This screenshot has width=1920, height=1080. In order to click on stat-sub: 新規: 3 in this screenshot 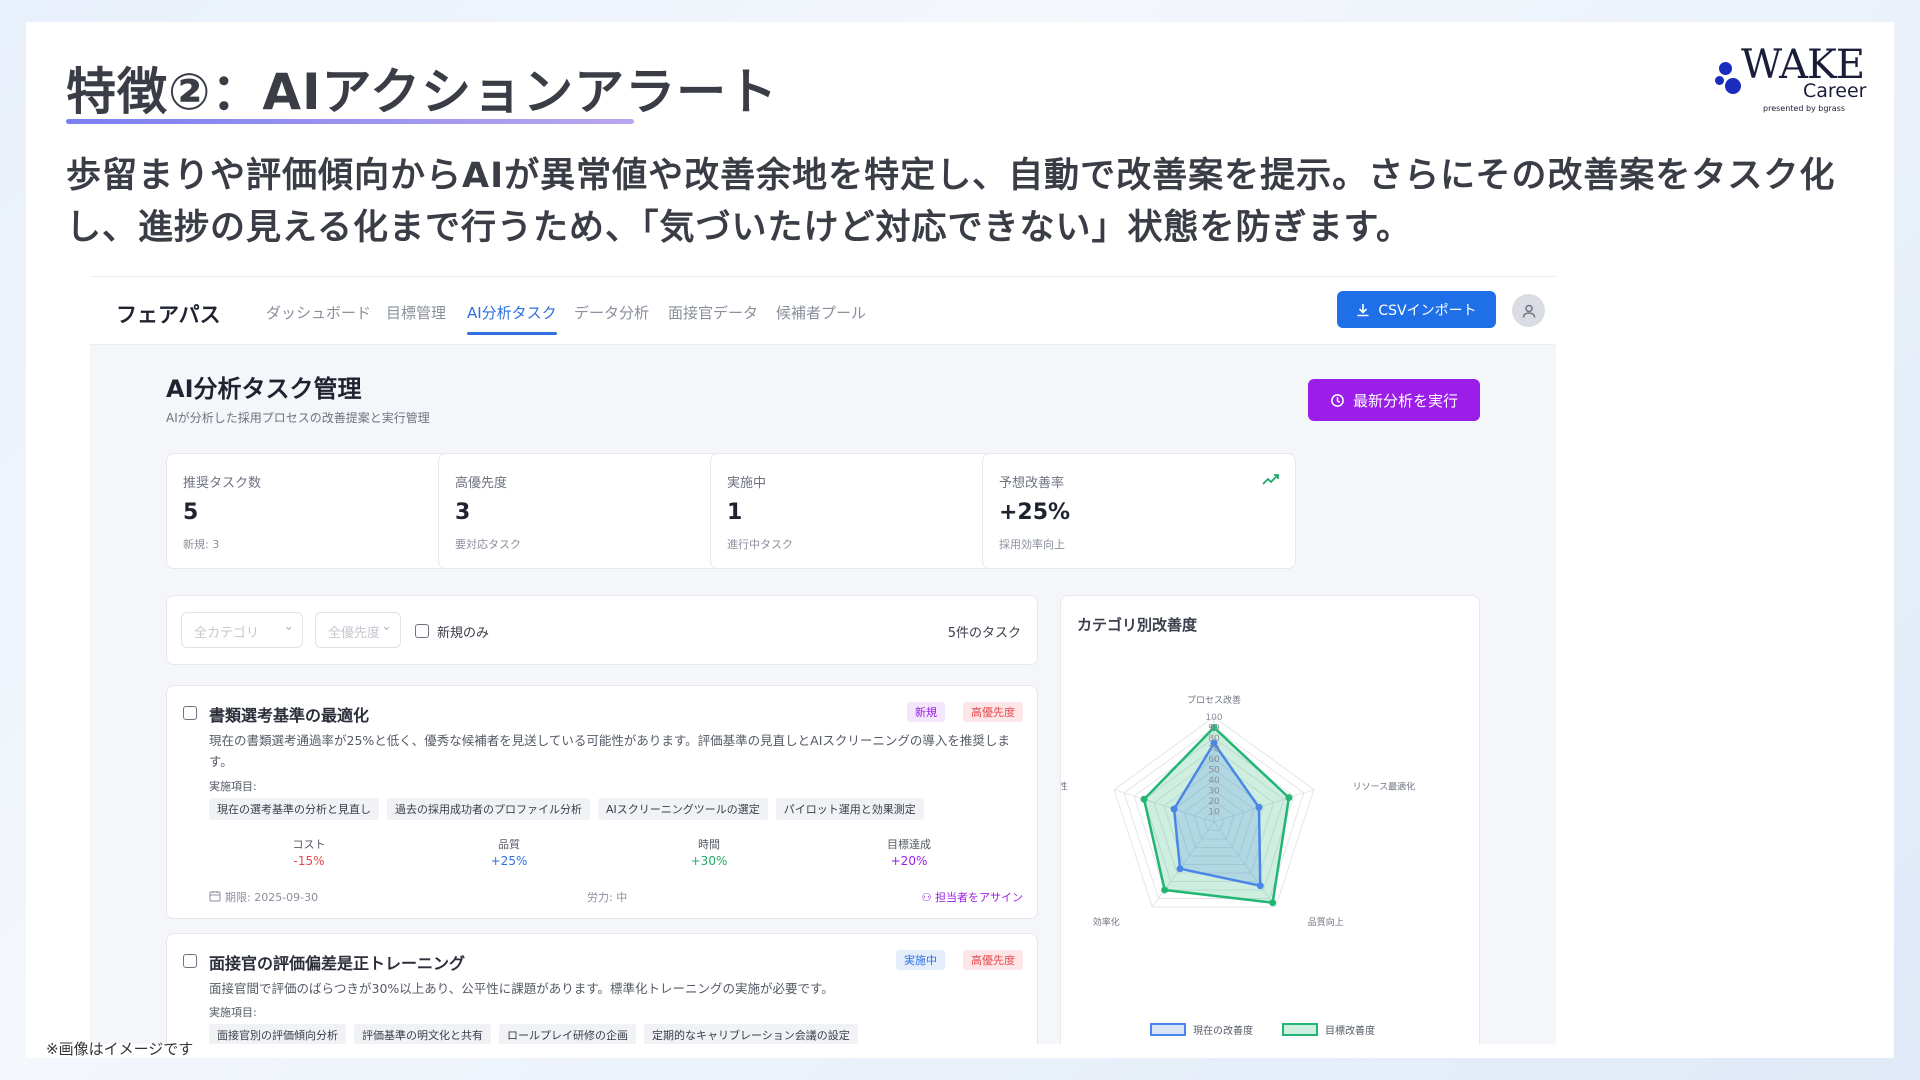, I will do `click(201, 544)`.